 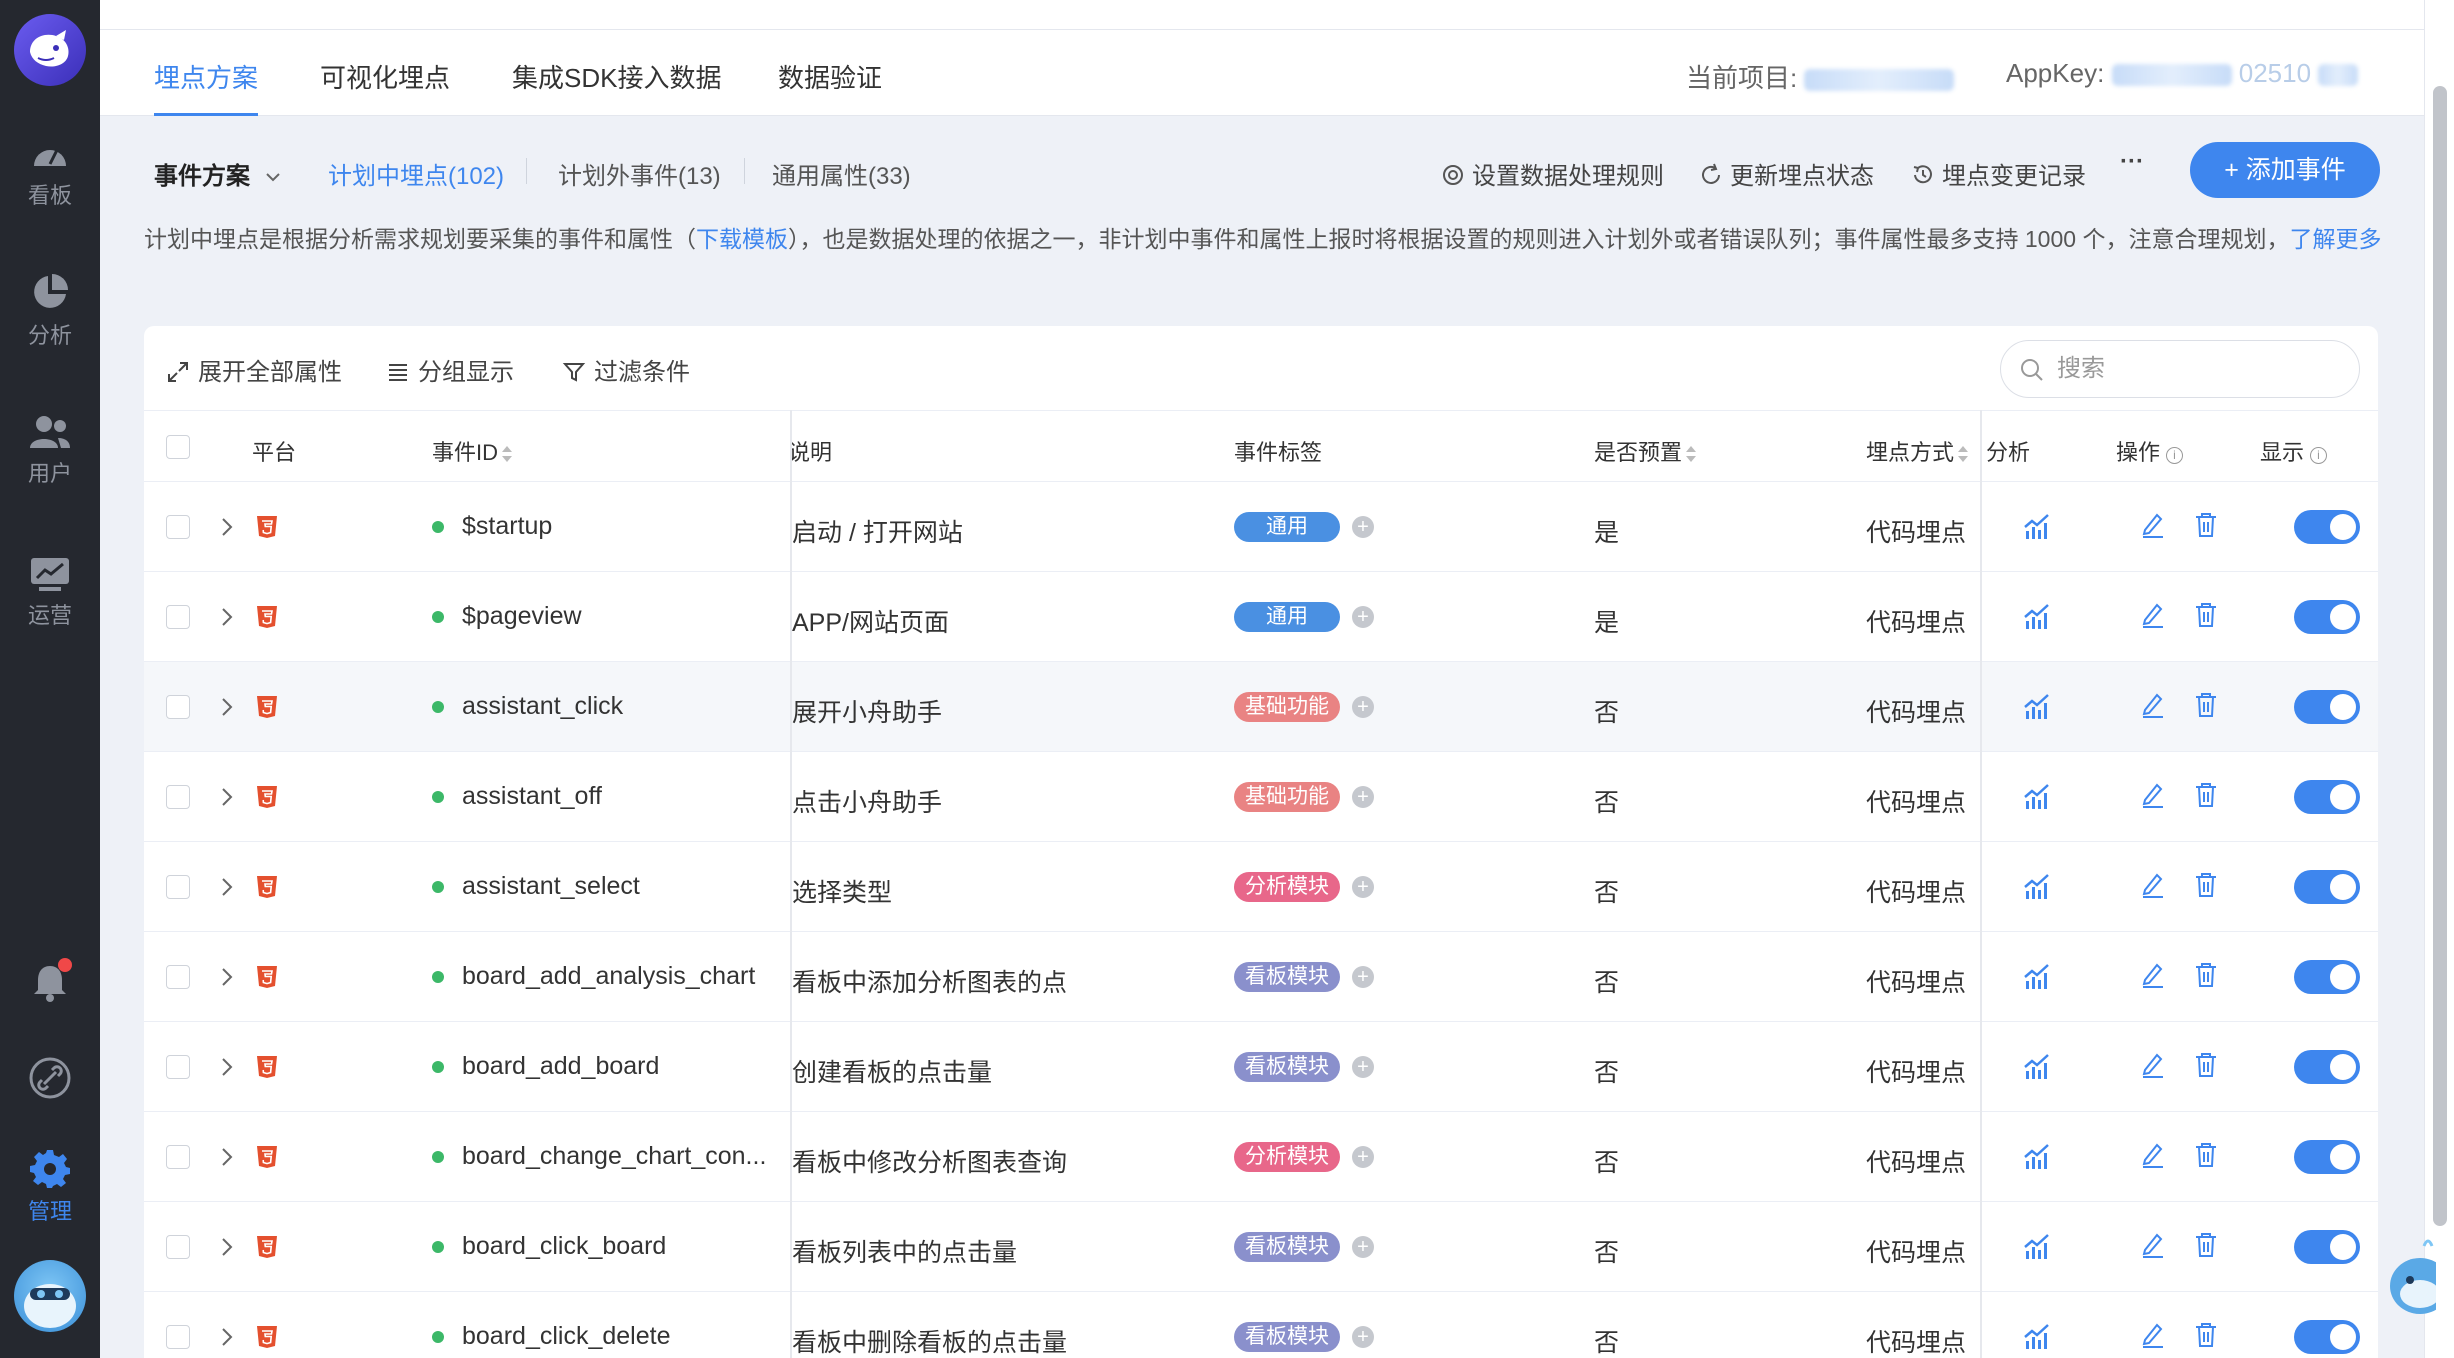 What do you see at coordinates (385, 87) in the screenshot?
I see `tab-visual-tracking: 可视化埋点` at bounding box center [385, 87].